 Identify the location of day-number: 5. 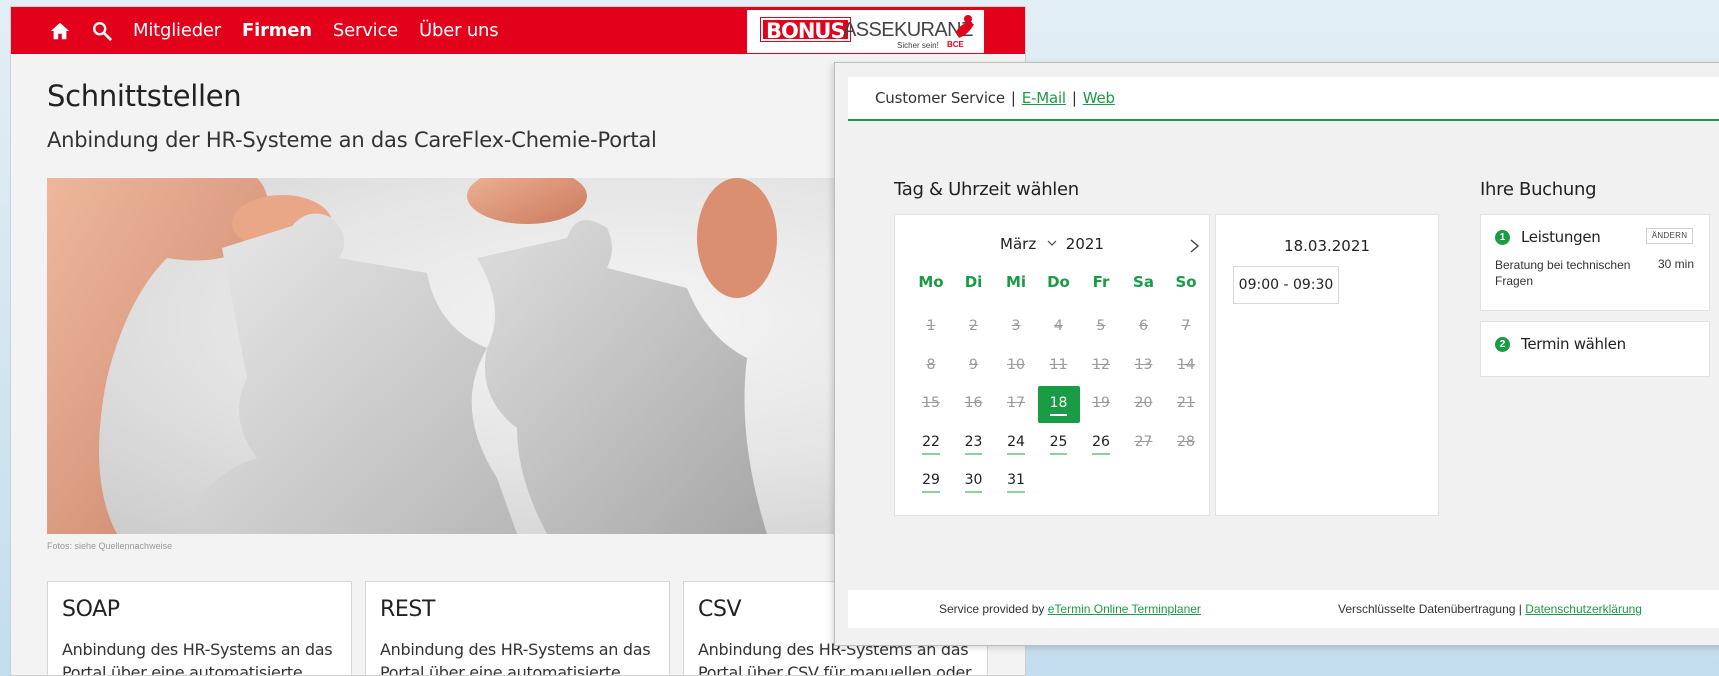
(1101, 326).